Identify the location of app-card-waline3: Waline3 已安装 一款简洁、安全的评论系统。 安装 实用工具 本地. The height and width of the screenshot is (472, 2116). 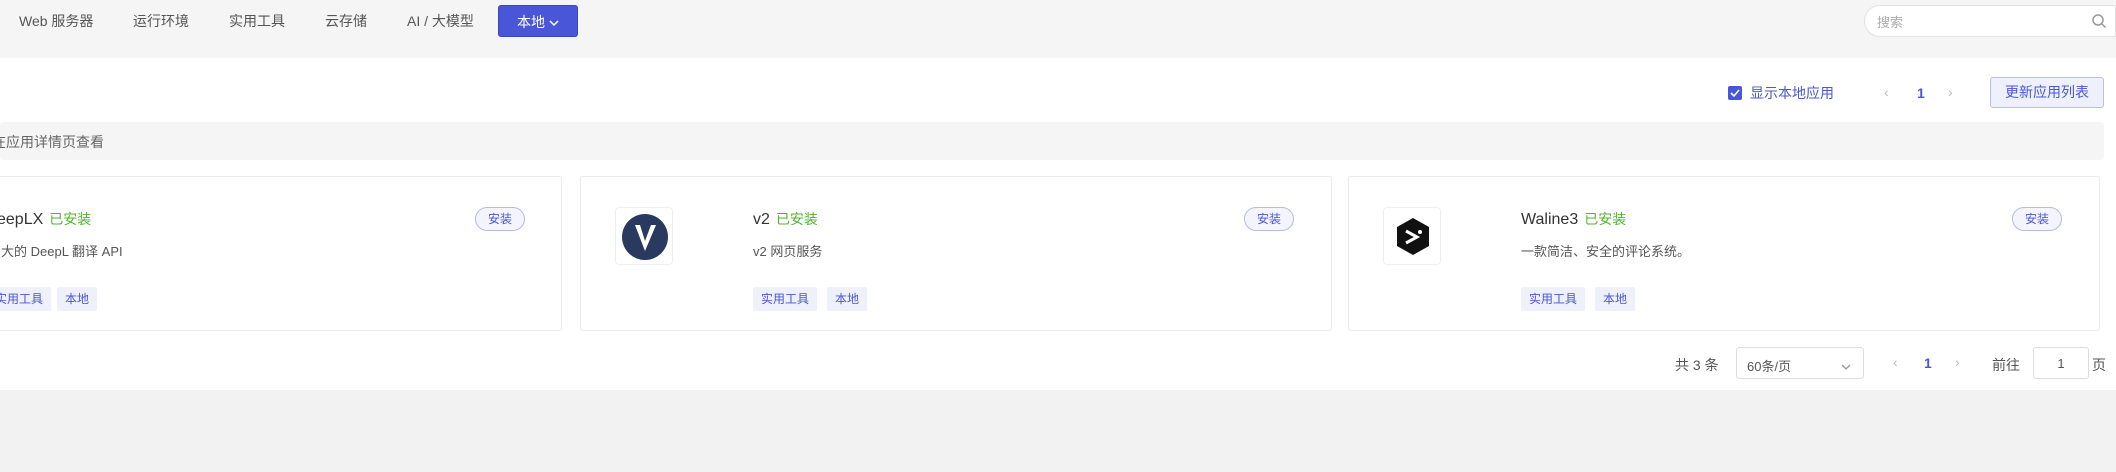
(1724, 253).